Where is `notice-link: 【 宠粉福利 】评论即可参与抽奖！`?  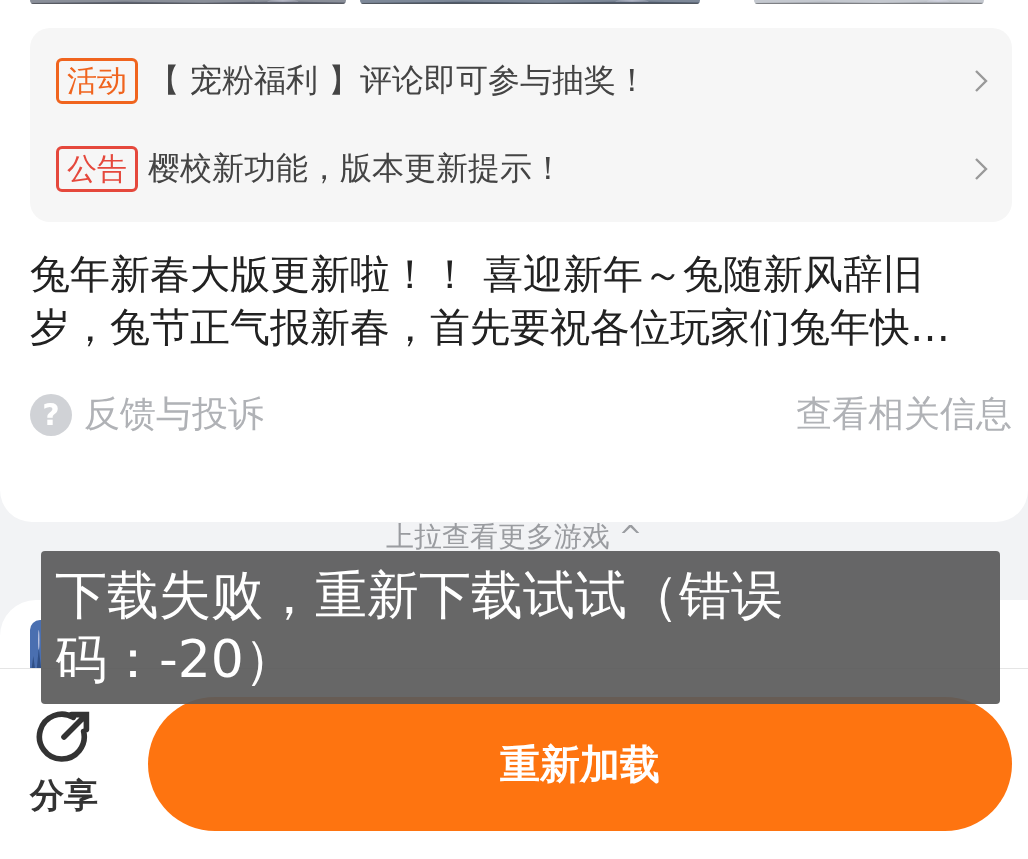
notice-link: 【 宠粉福利 】评论即可参与抽奖！ is located at coordinates (561, 81).